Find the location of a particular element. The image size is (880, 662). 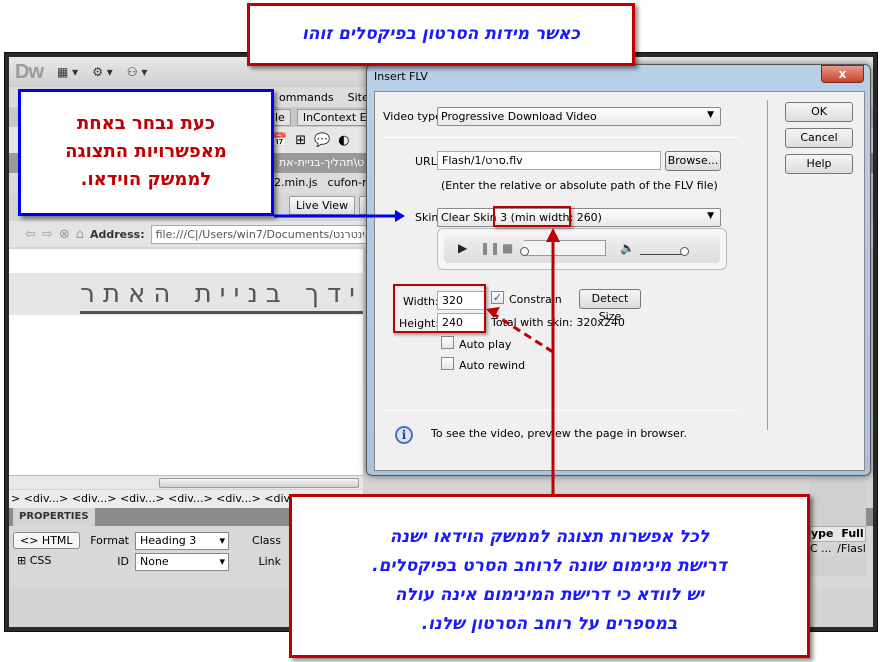

class-label: Class is located at coordinates (266, 540).